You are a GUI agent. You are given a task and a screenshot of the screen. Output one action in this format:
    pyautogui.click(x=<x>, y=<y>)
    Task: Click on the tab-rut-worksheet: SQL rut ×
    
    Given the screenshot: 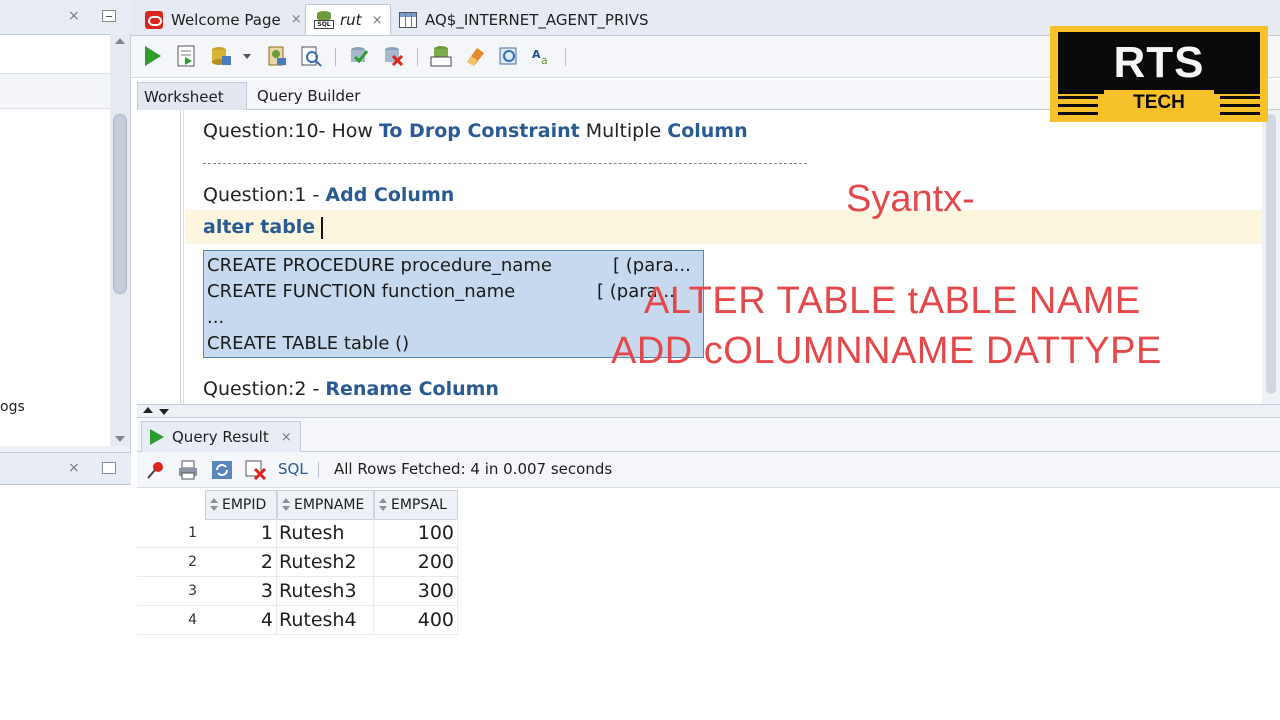 What is the action you would take?
    pyautogui.click(x=348, y=19)
    